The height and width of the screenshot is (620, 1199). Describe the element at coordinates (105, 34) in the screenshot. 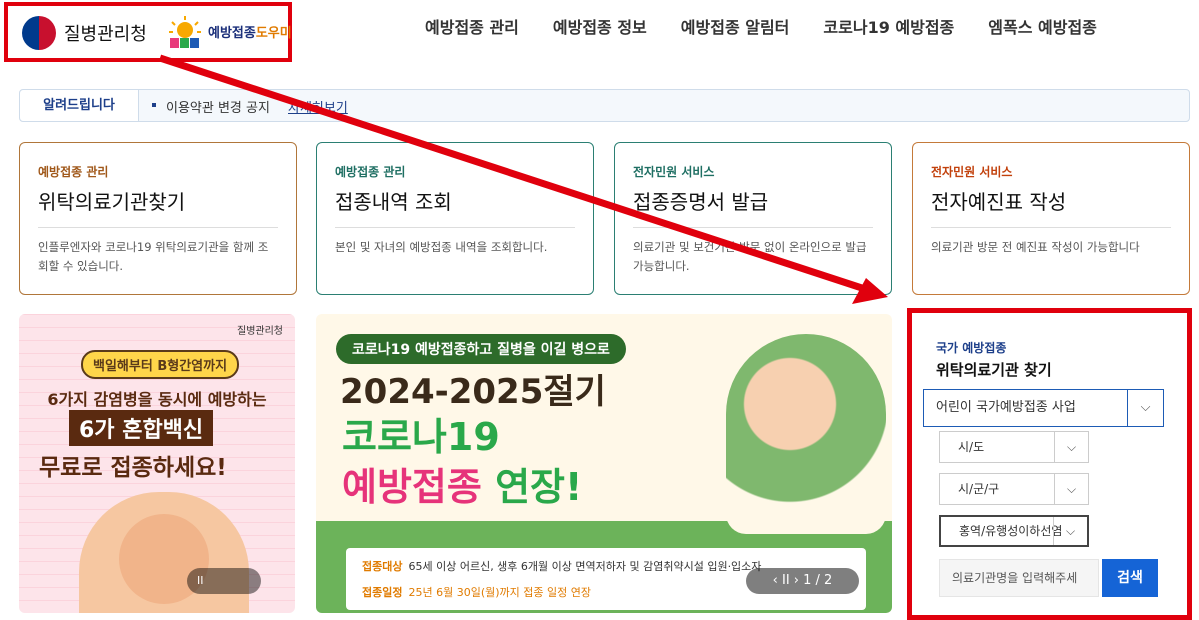

I see `kdca-name: 질병관리청` at that location.